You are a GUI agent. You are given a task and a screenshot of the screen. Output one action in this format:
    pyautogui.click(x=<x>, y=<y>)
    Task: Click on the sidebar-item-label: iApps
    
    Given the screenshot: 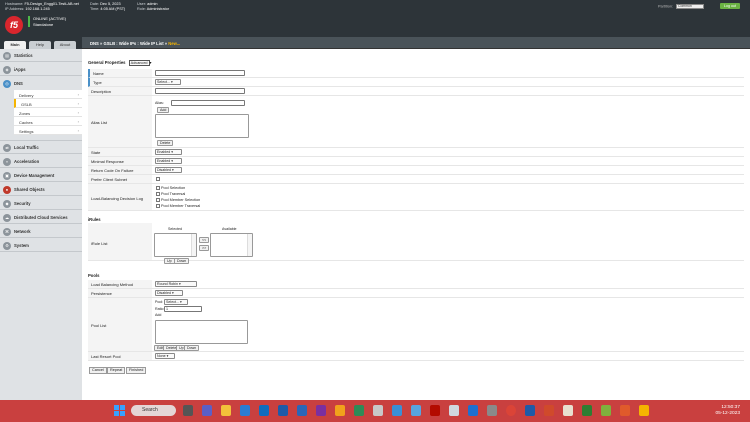 What is the action you would take?
    pyautogui.click(x=20, y=69)
    